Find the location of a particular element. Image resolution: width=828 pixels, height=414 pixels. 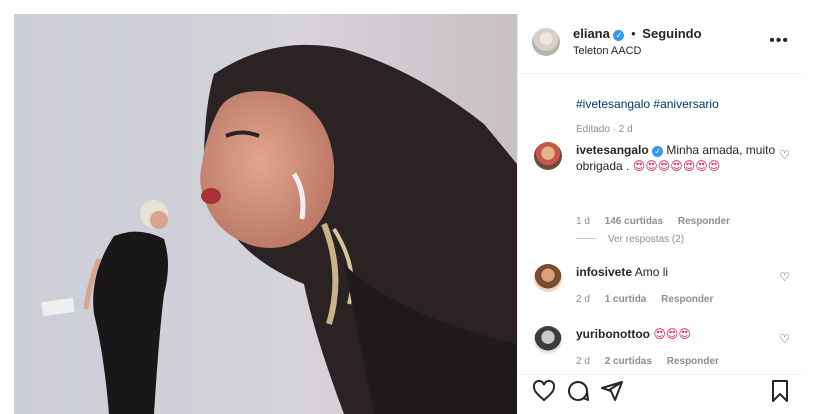

view-replies-label: Ver respostas (2) is located at coordinates (646, 239).